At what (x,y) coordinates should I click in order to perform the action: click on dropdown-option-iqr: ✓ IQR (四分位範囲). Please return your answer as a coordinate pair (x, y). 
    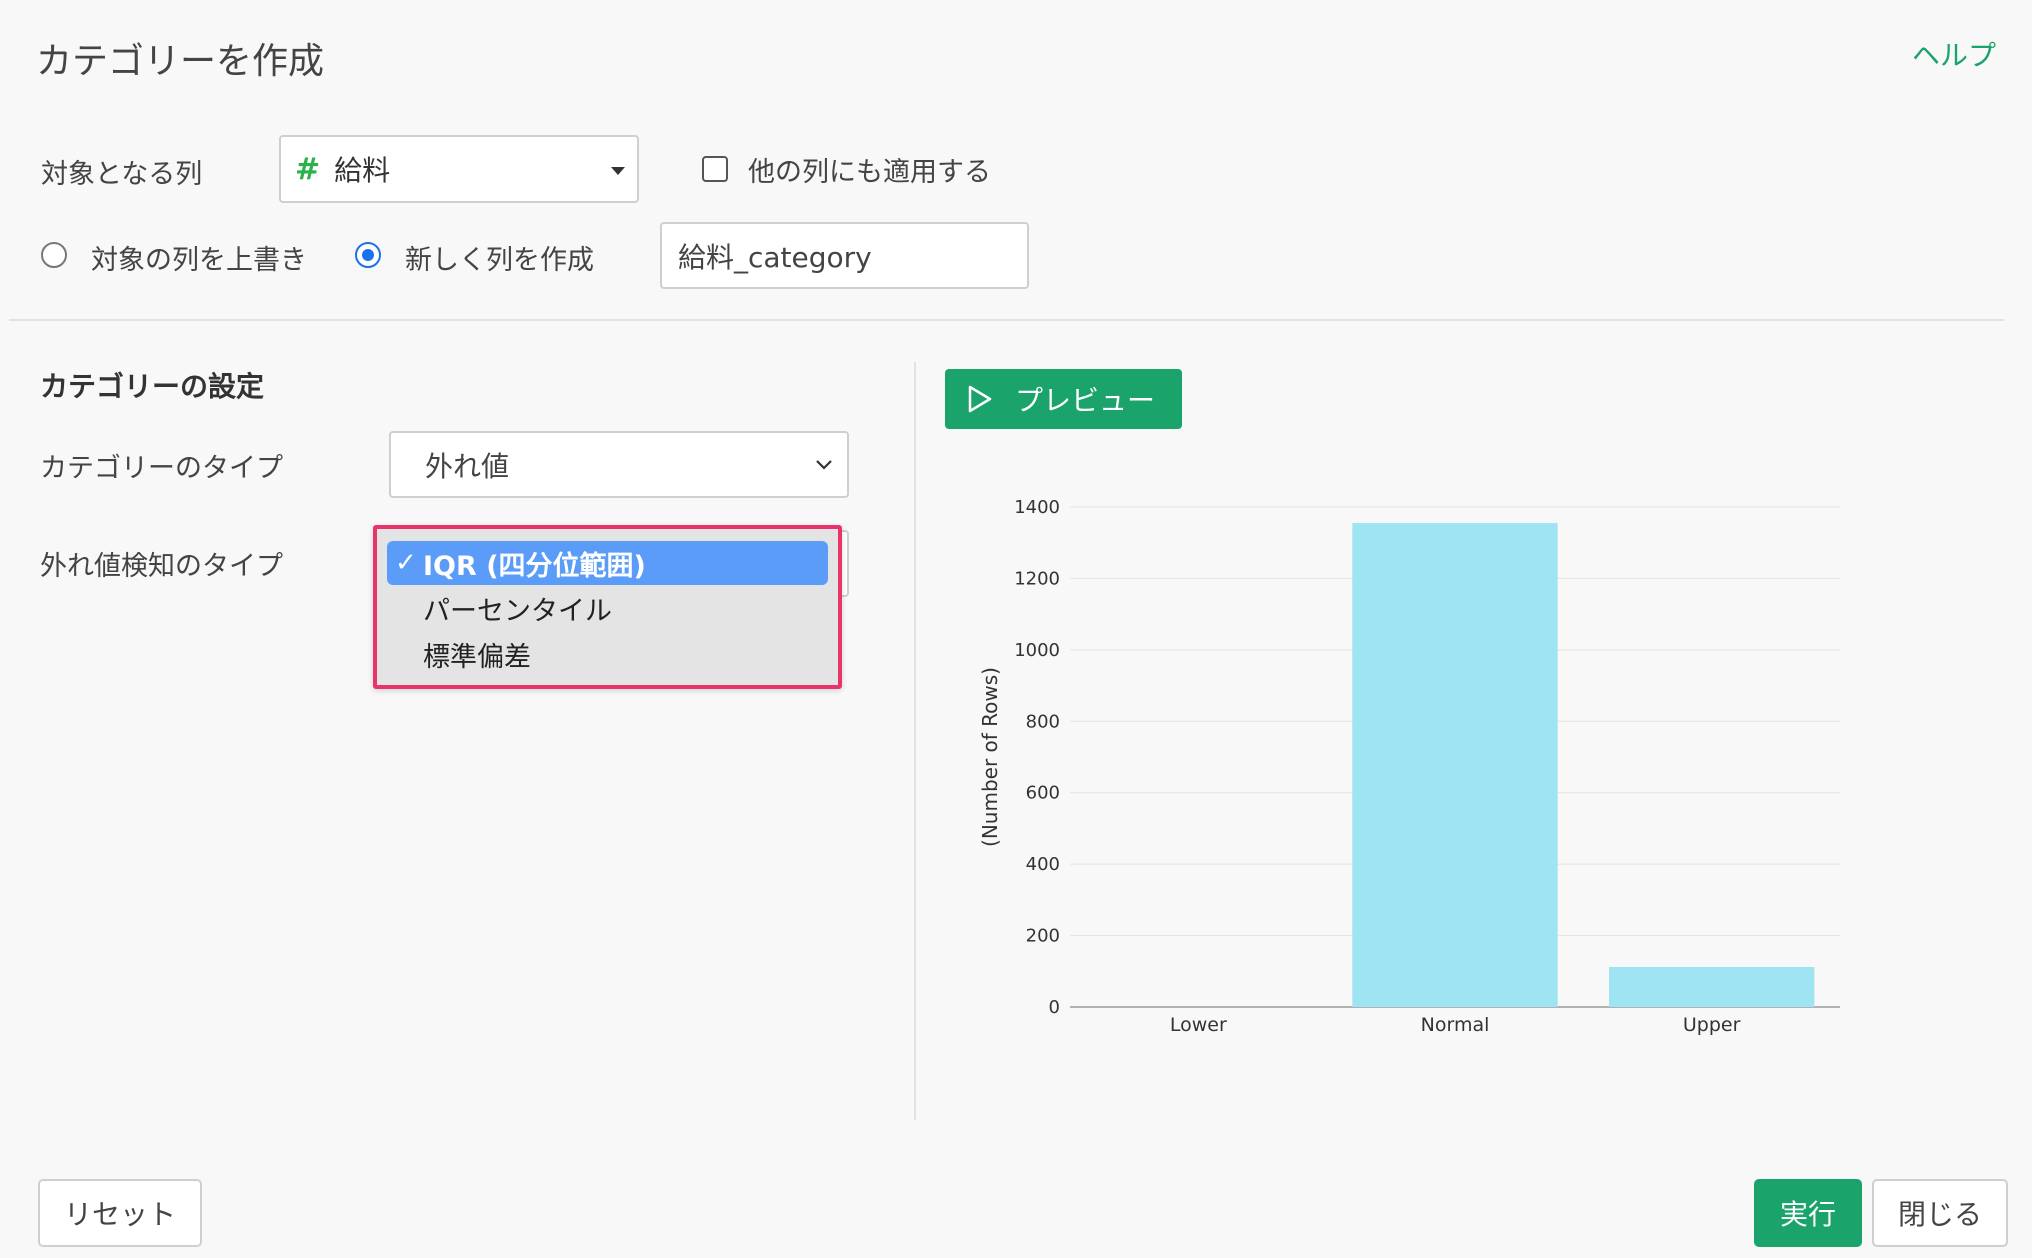
    Looking at the image, I should click on (607, 563).